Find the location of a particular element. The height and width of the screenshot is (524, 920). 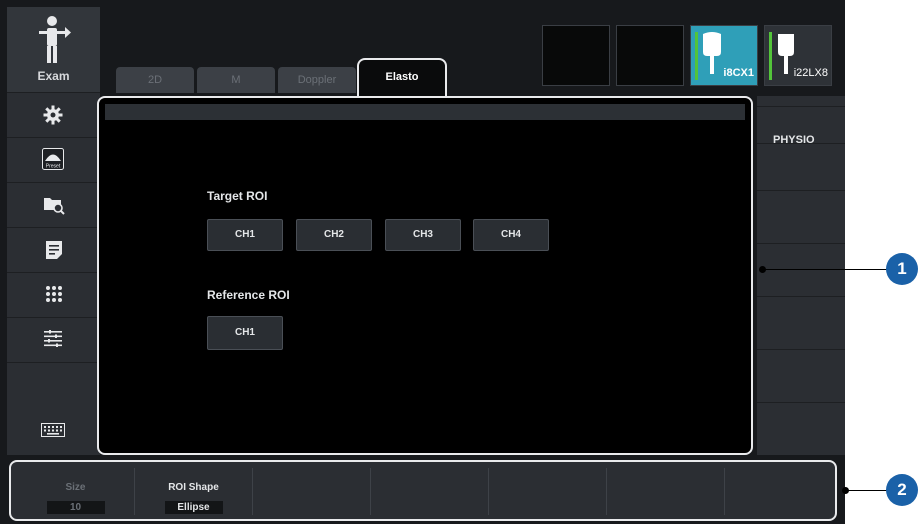

patient-exam-icon is located at coordinates (55, 39).